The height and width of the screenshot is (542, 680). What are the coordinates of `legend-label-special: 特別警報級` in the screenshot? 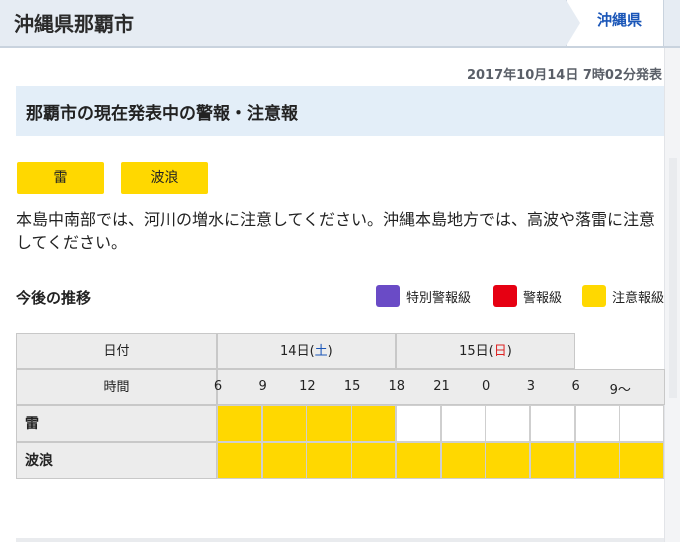 It's located at (439, 298).